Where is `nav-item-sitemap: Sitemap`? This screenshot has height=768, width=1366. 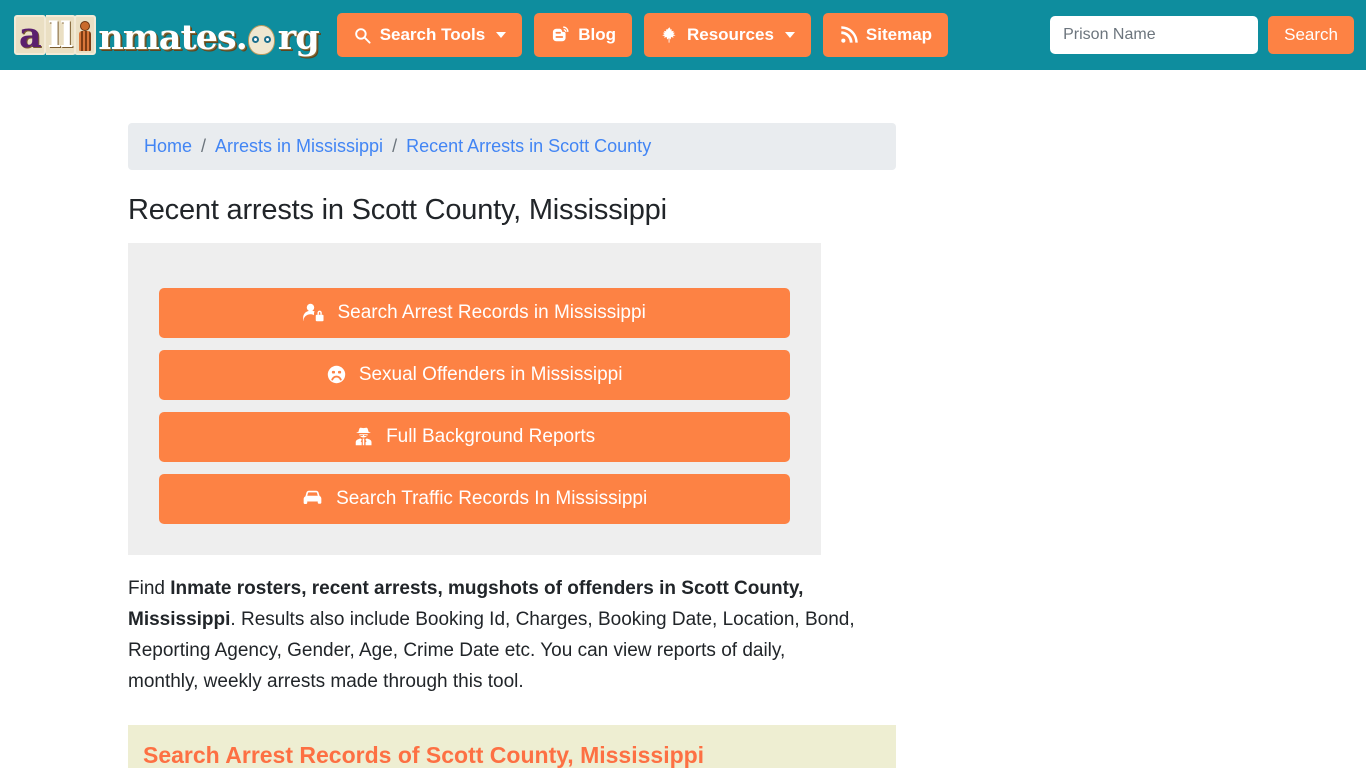 nav-item-sitemap: Sitemap is located at coordinates (885, 35).